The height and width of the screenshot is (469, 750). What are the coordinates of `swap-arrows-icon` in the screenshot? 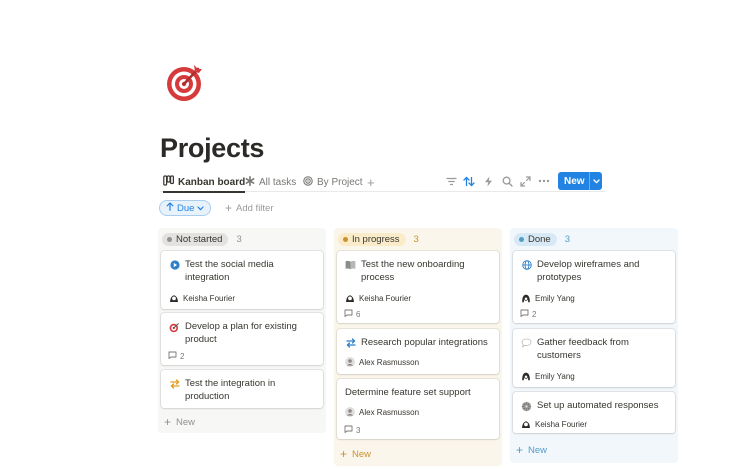 It's located at (174, 384).